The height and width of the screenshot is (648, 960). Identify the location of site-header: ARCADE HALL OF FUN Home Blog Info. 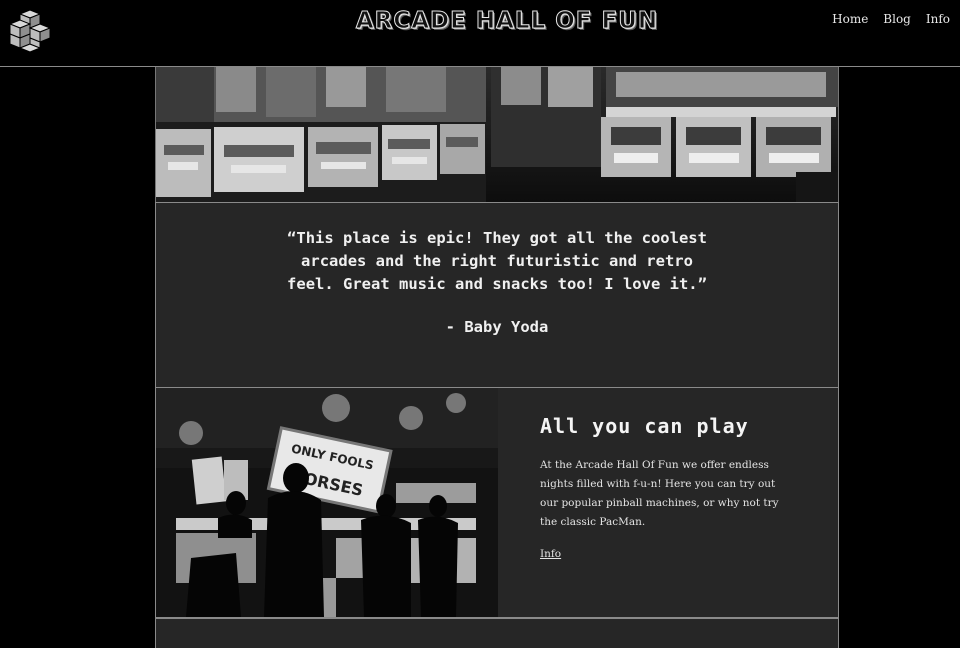
(480, 33).